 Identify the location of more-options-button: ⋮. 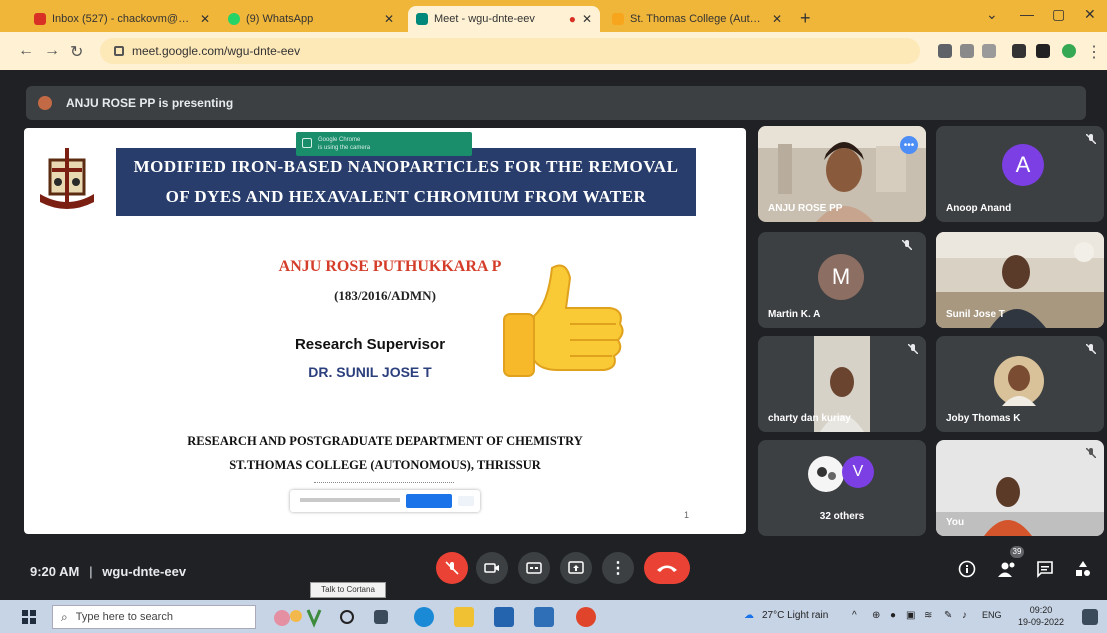
(618, 568).